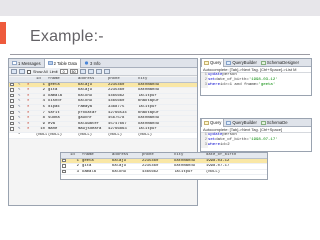 The width and height of the screenshot is (320, 240). Describe the element at coordinates (62, 101) in the screenshot. I see `table-cell: kishor` at that location.